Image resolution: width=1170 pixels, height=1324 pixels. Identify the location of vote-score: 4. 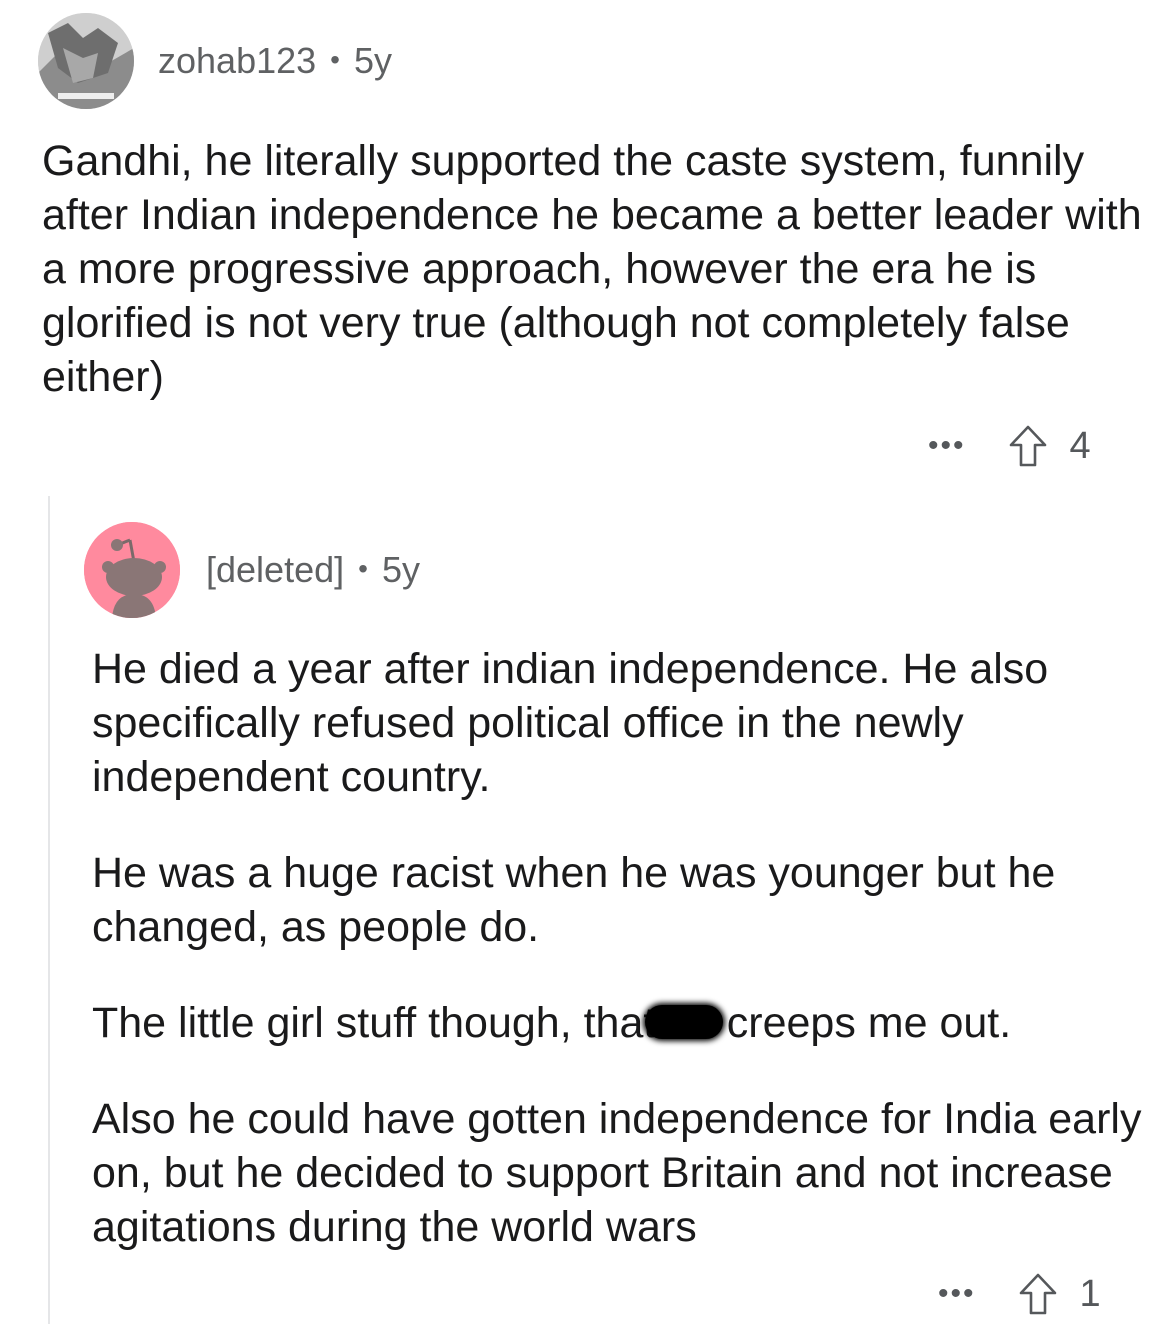
(1080, 446).